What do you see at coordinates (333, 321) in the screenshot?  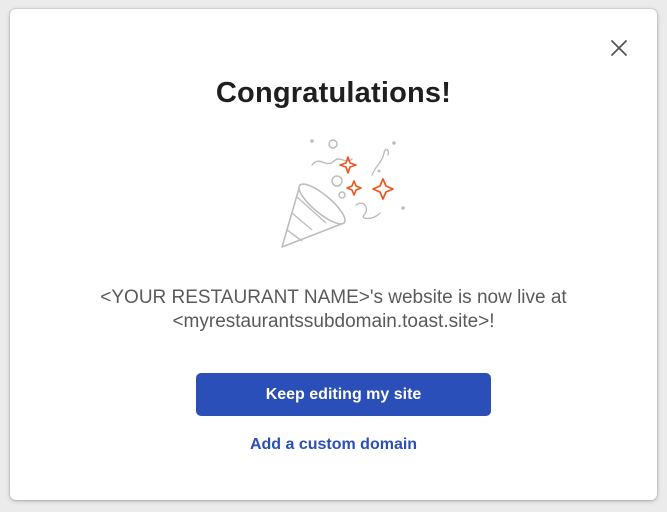 I see `message-line-2: <myrestaurantssubdomain.toast.site>!` at bounding box center [333, 321].